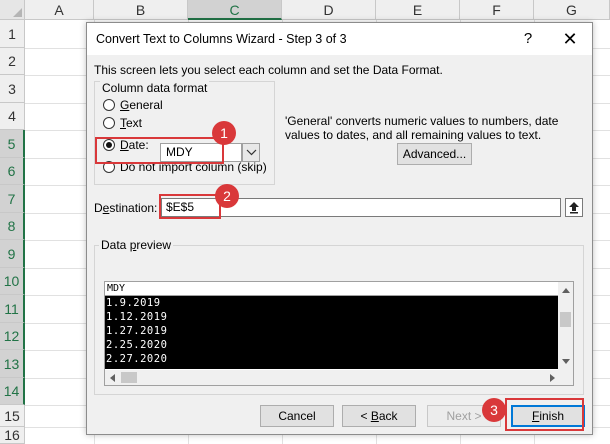  I want to click on column-header-a: A, so click(59, 10).